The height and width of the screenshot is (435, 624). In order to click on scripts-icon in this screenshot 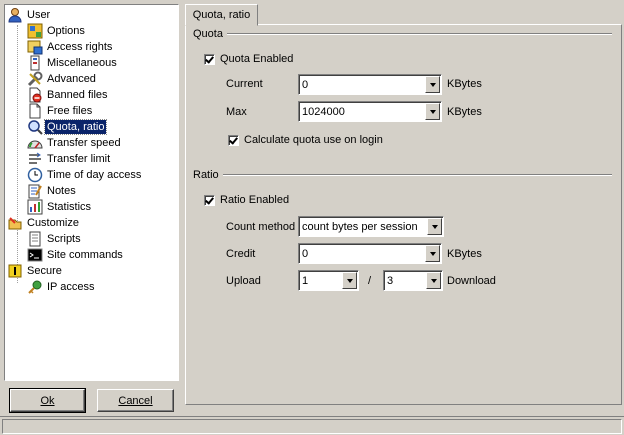, I will do `click(35, 239)`.